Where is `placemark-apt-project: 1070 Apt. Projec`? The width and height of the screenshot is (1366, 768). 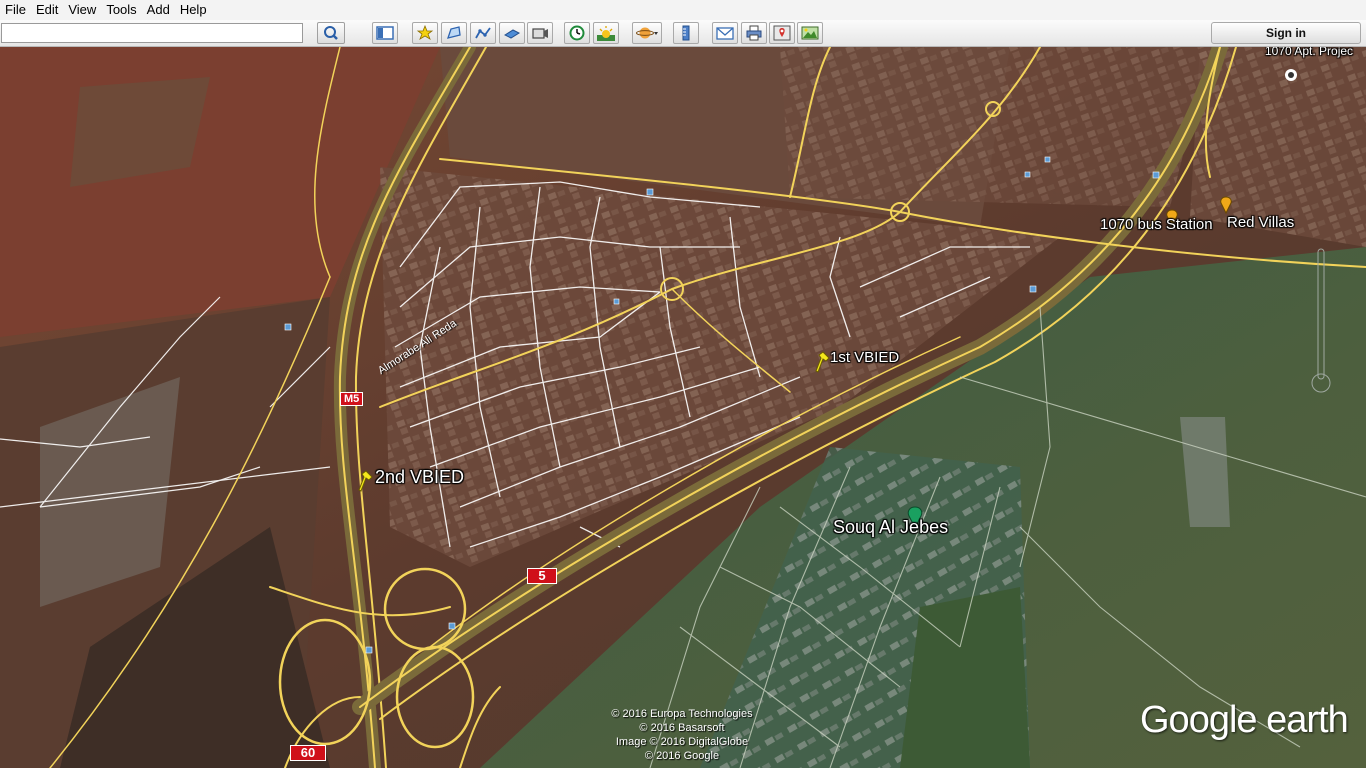
placemark-apt-project: 1070 Apt. Projec is located at coordinates (1309, 52).